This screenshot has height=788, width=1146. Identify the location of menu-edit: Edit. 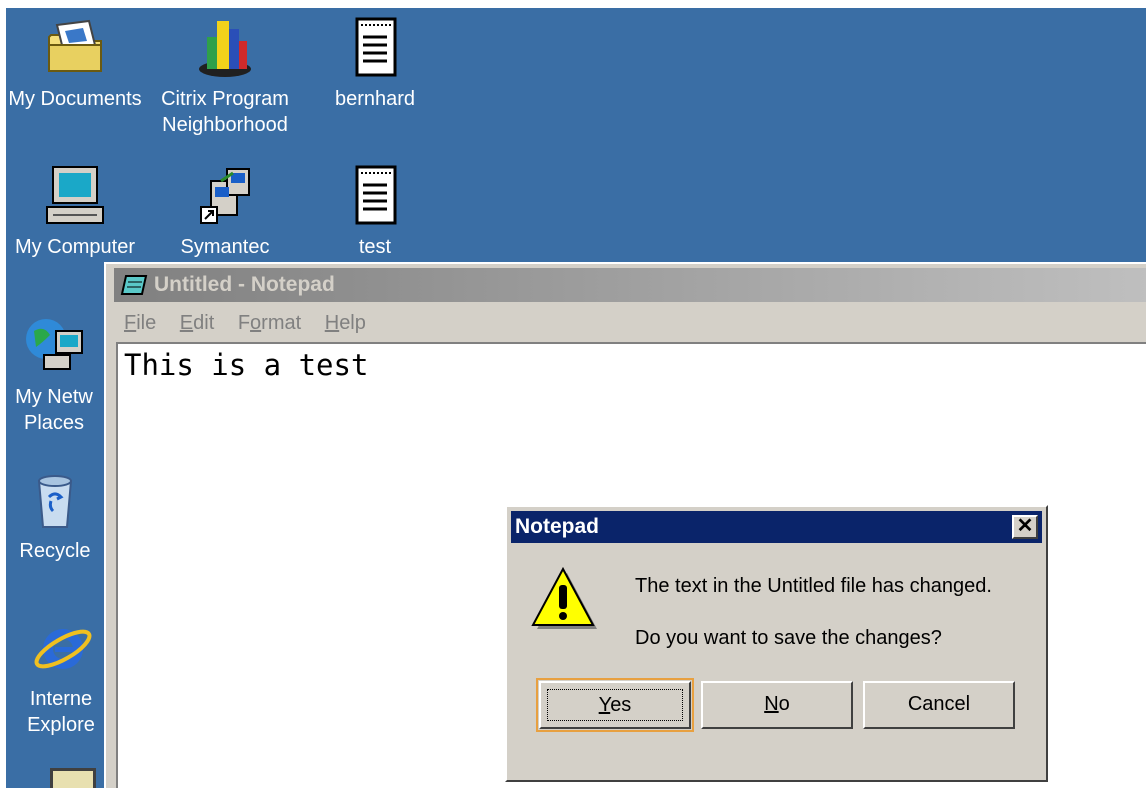
(197, 323).